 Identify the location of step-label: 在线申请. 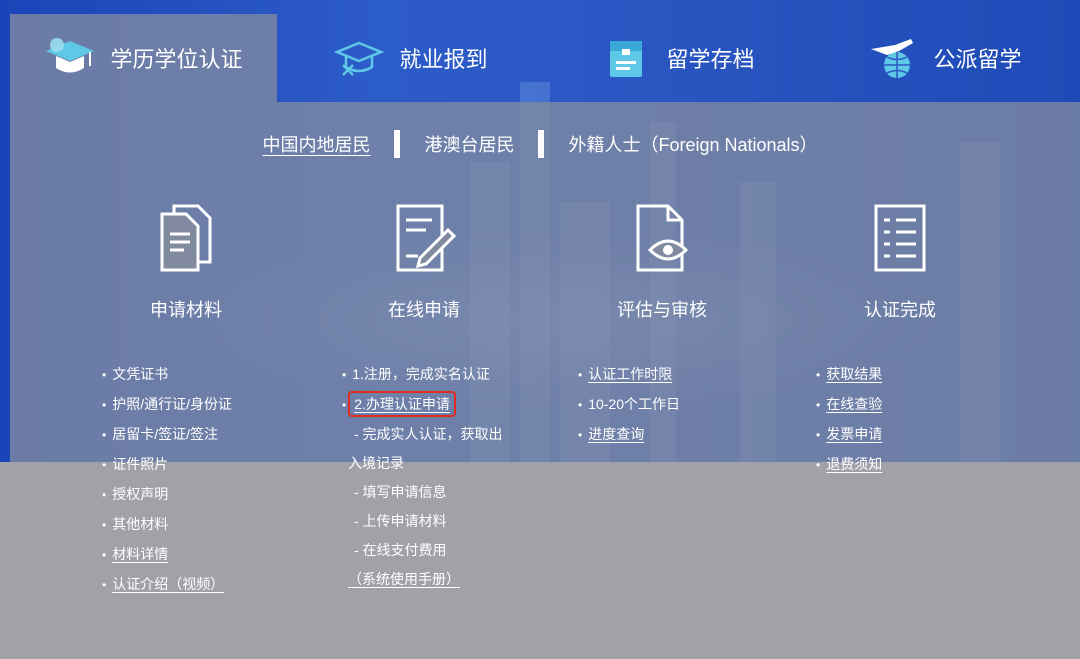
(424, 310).